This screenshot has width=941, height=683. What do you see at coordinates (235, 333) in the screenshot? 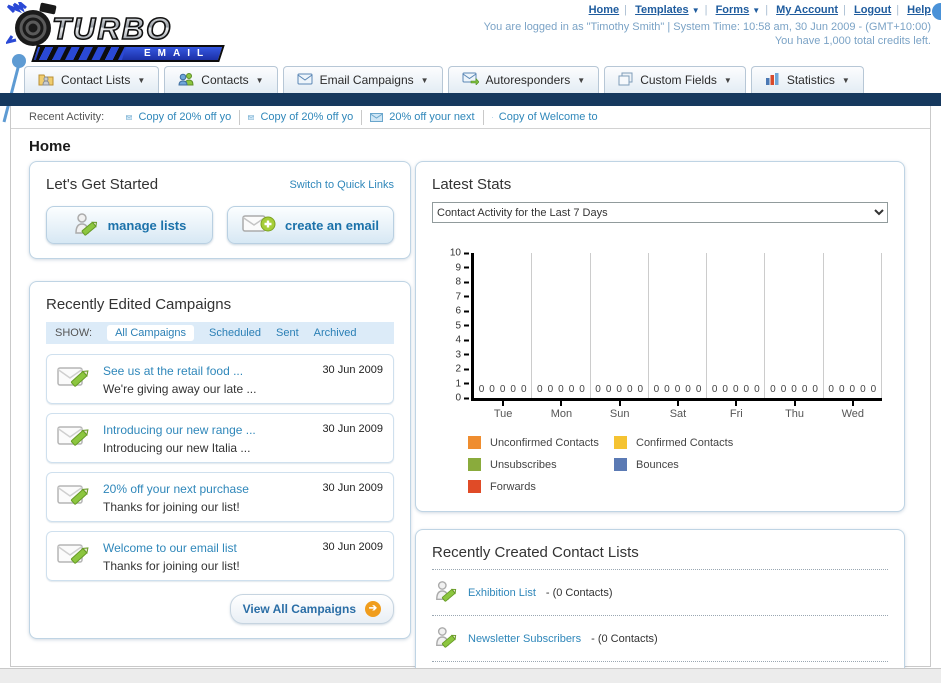
I see `filter-scheduled: Scheduled` at bounding box center [235, 333].